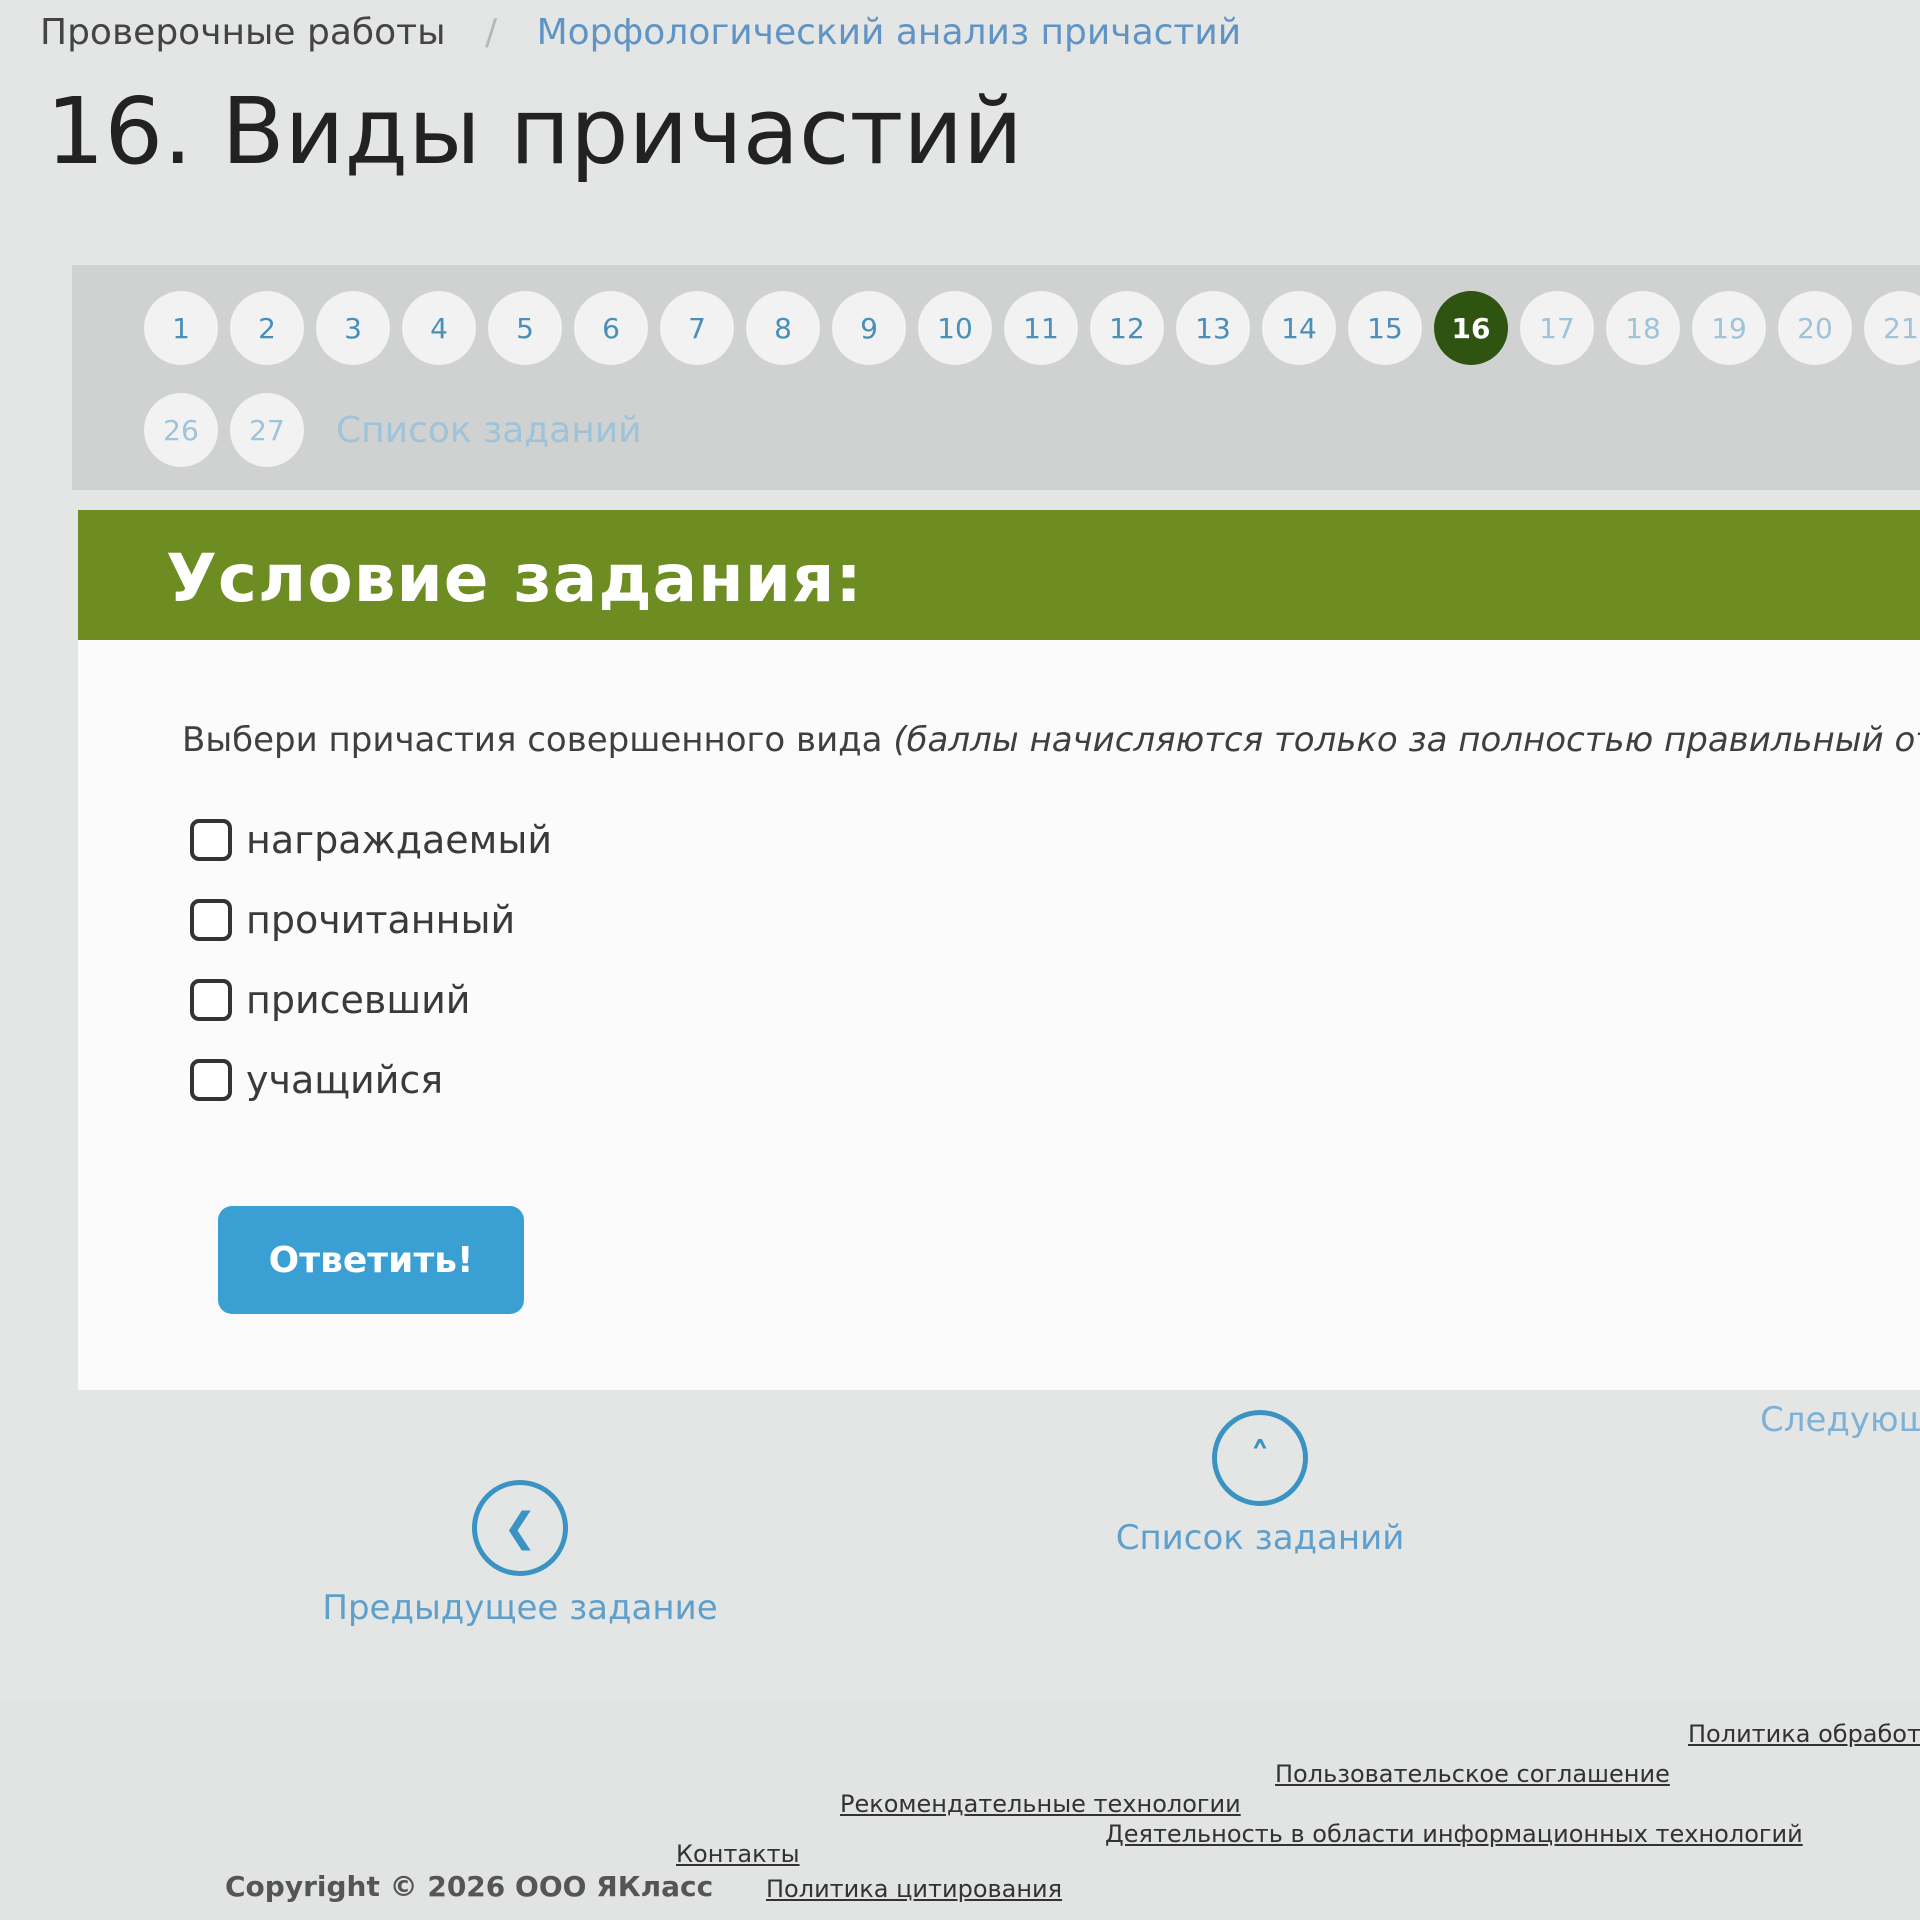 The image size is (1920, 1920). What do you see at coordinates (914, 1889) in the screenshot?
I see `footer-link-citation: Политика цитирования` at bounding box center [914, 1889].